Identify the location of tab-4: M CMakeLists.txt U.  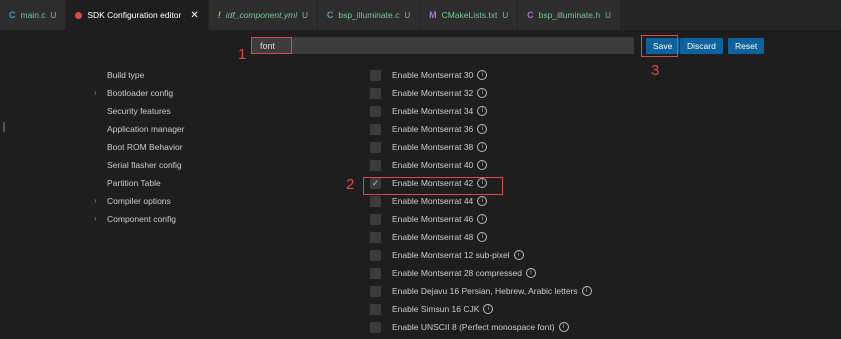
(469, 15).